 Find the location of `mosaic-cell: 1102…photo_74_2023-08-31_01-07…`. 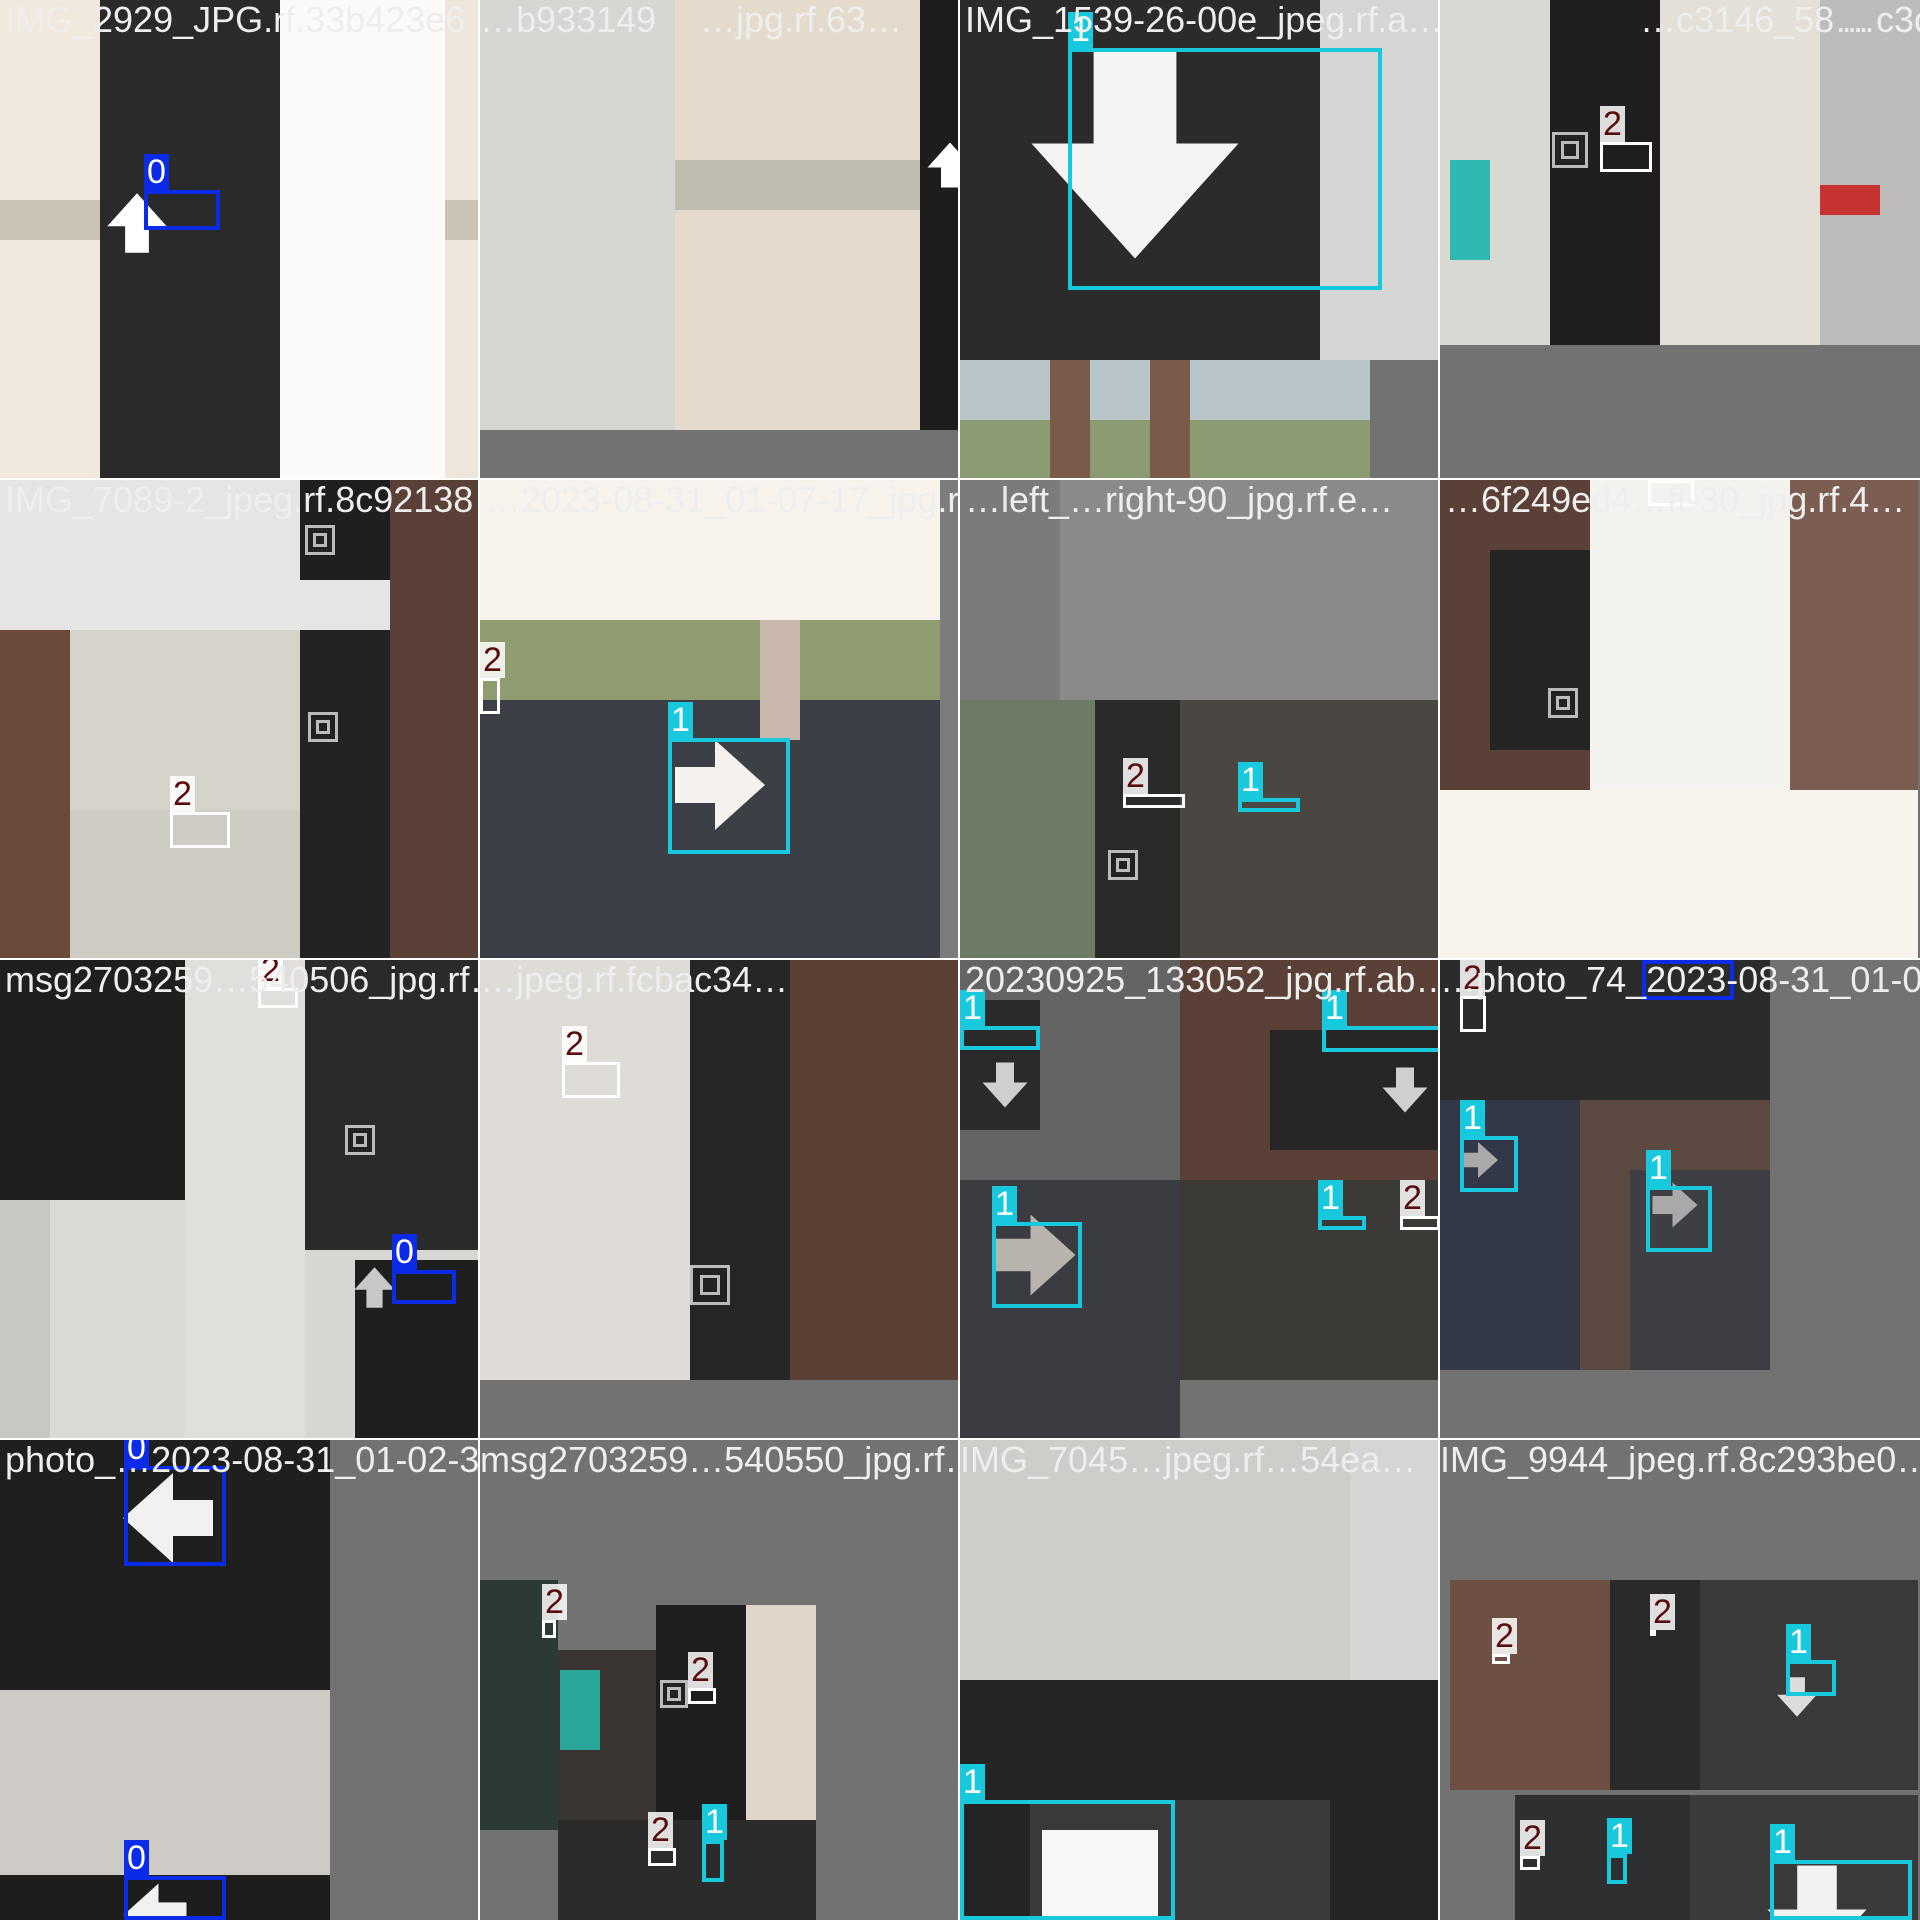

mosaic-cell: 1102…photo_74_2023-08-31_01-07… is located at coordinates (1680, 1199).